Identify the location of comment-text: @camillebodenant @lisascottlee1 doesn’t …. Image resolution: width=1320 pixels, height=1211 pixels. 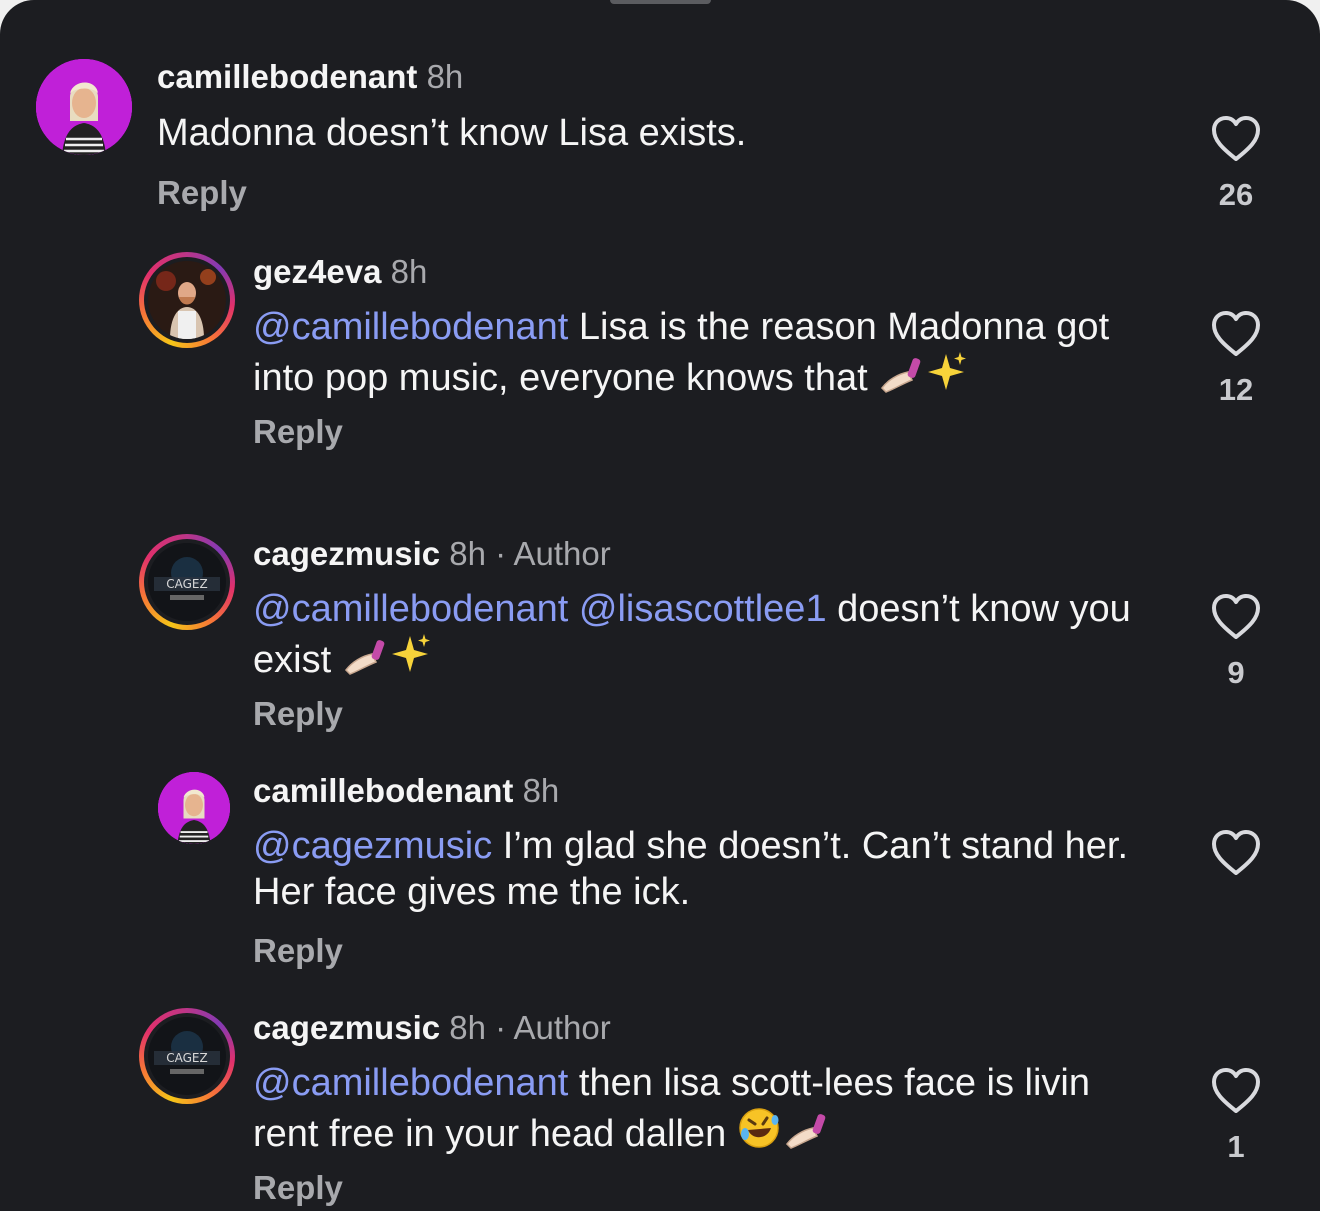
(708, 636).